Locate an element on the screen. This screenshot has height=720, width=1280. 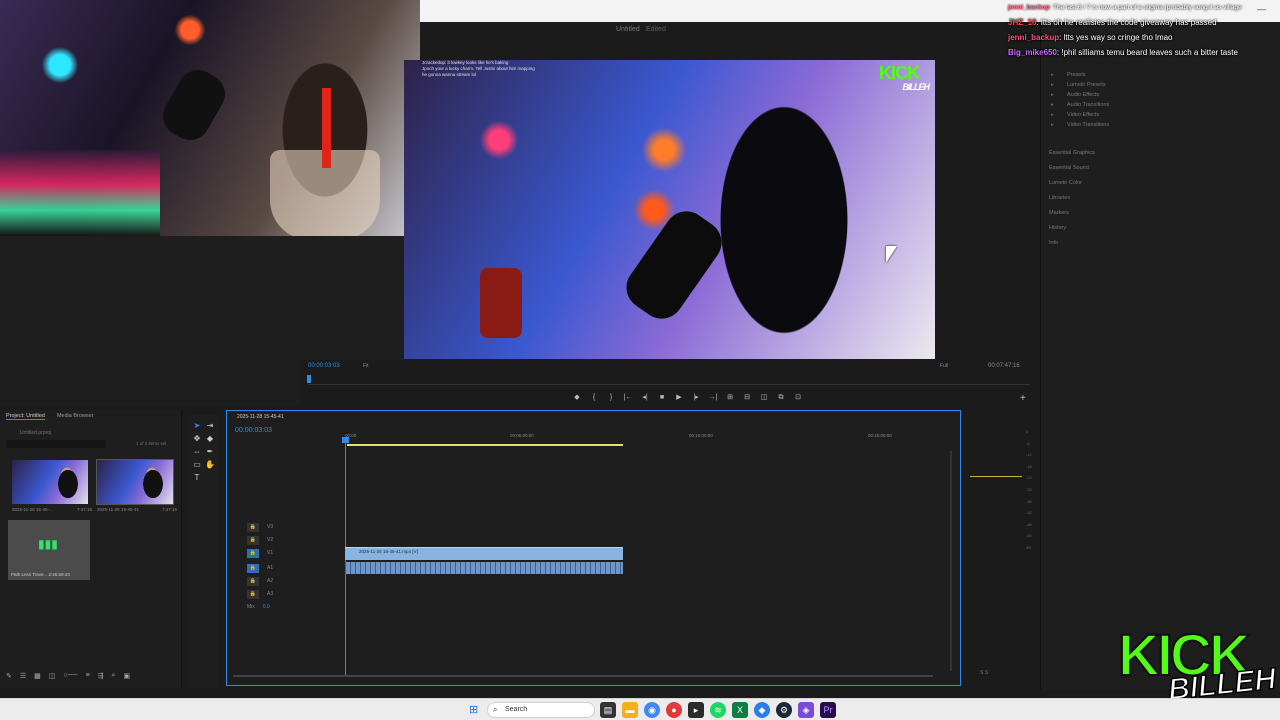
video-clip: 2025-11-28 15-45-41.mp4 [V] is located at coordinates (484, 553).